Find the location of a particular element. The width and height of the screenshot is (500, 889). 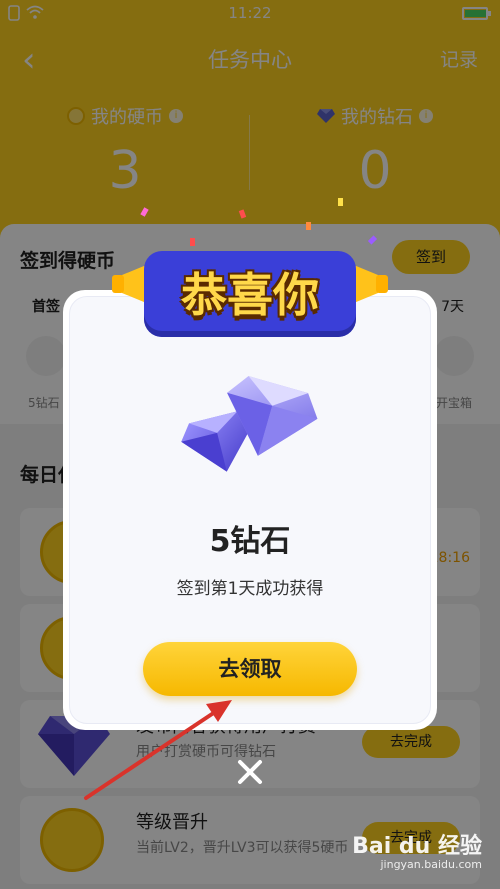

watermark-site: jingyan.baidu.com is located at coordinates (431, 864).